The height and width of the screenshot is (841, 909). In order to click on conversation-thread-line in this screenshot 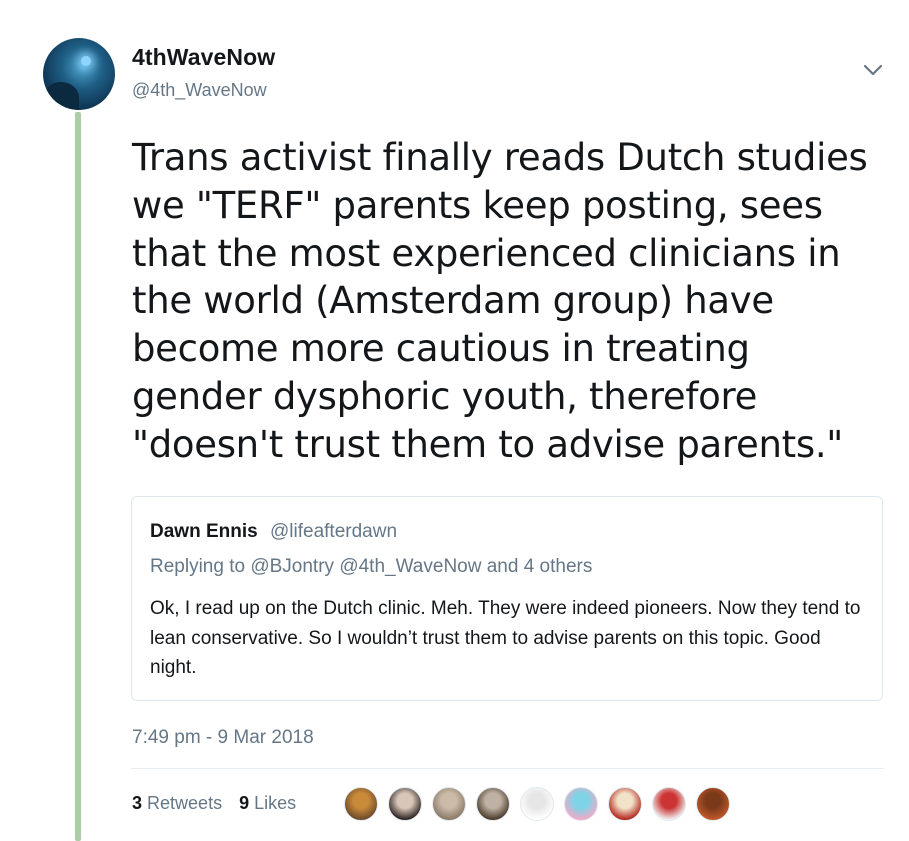, I will do `click(78, 476)`.